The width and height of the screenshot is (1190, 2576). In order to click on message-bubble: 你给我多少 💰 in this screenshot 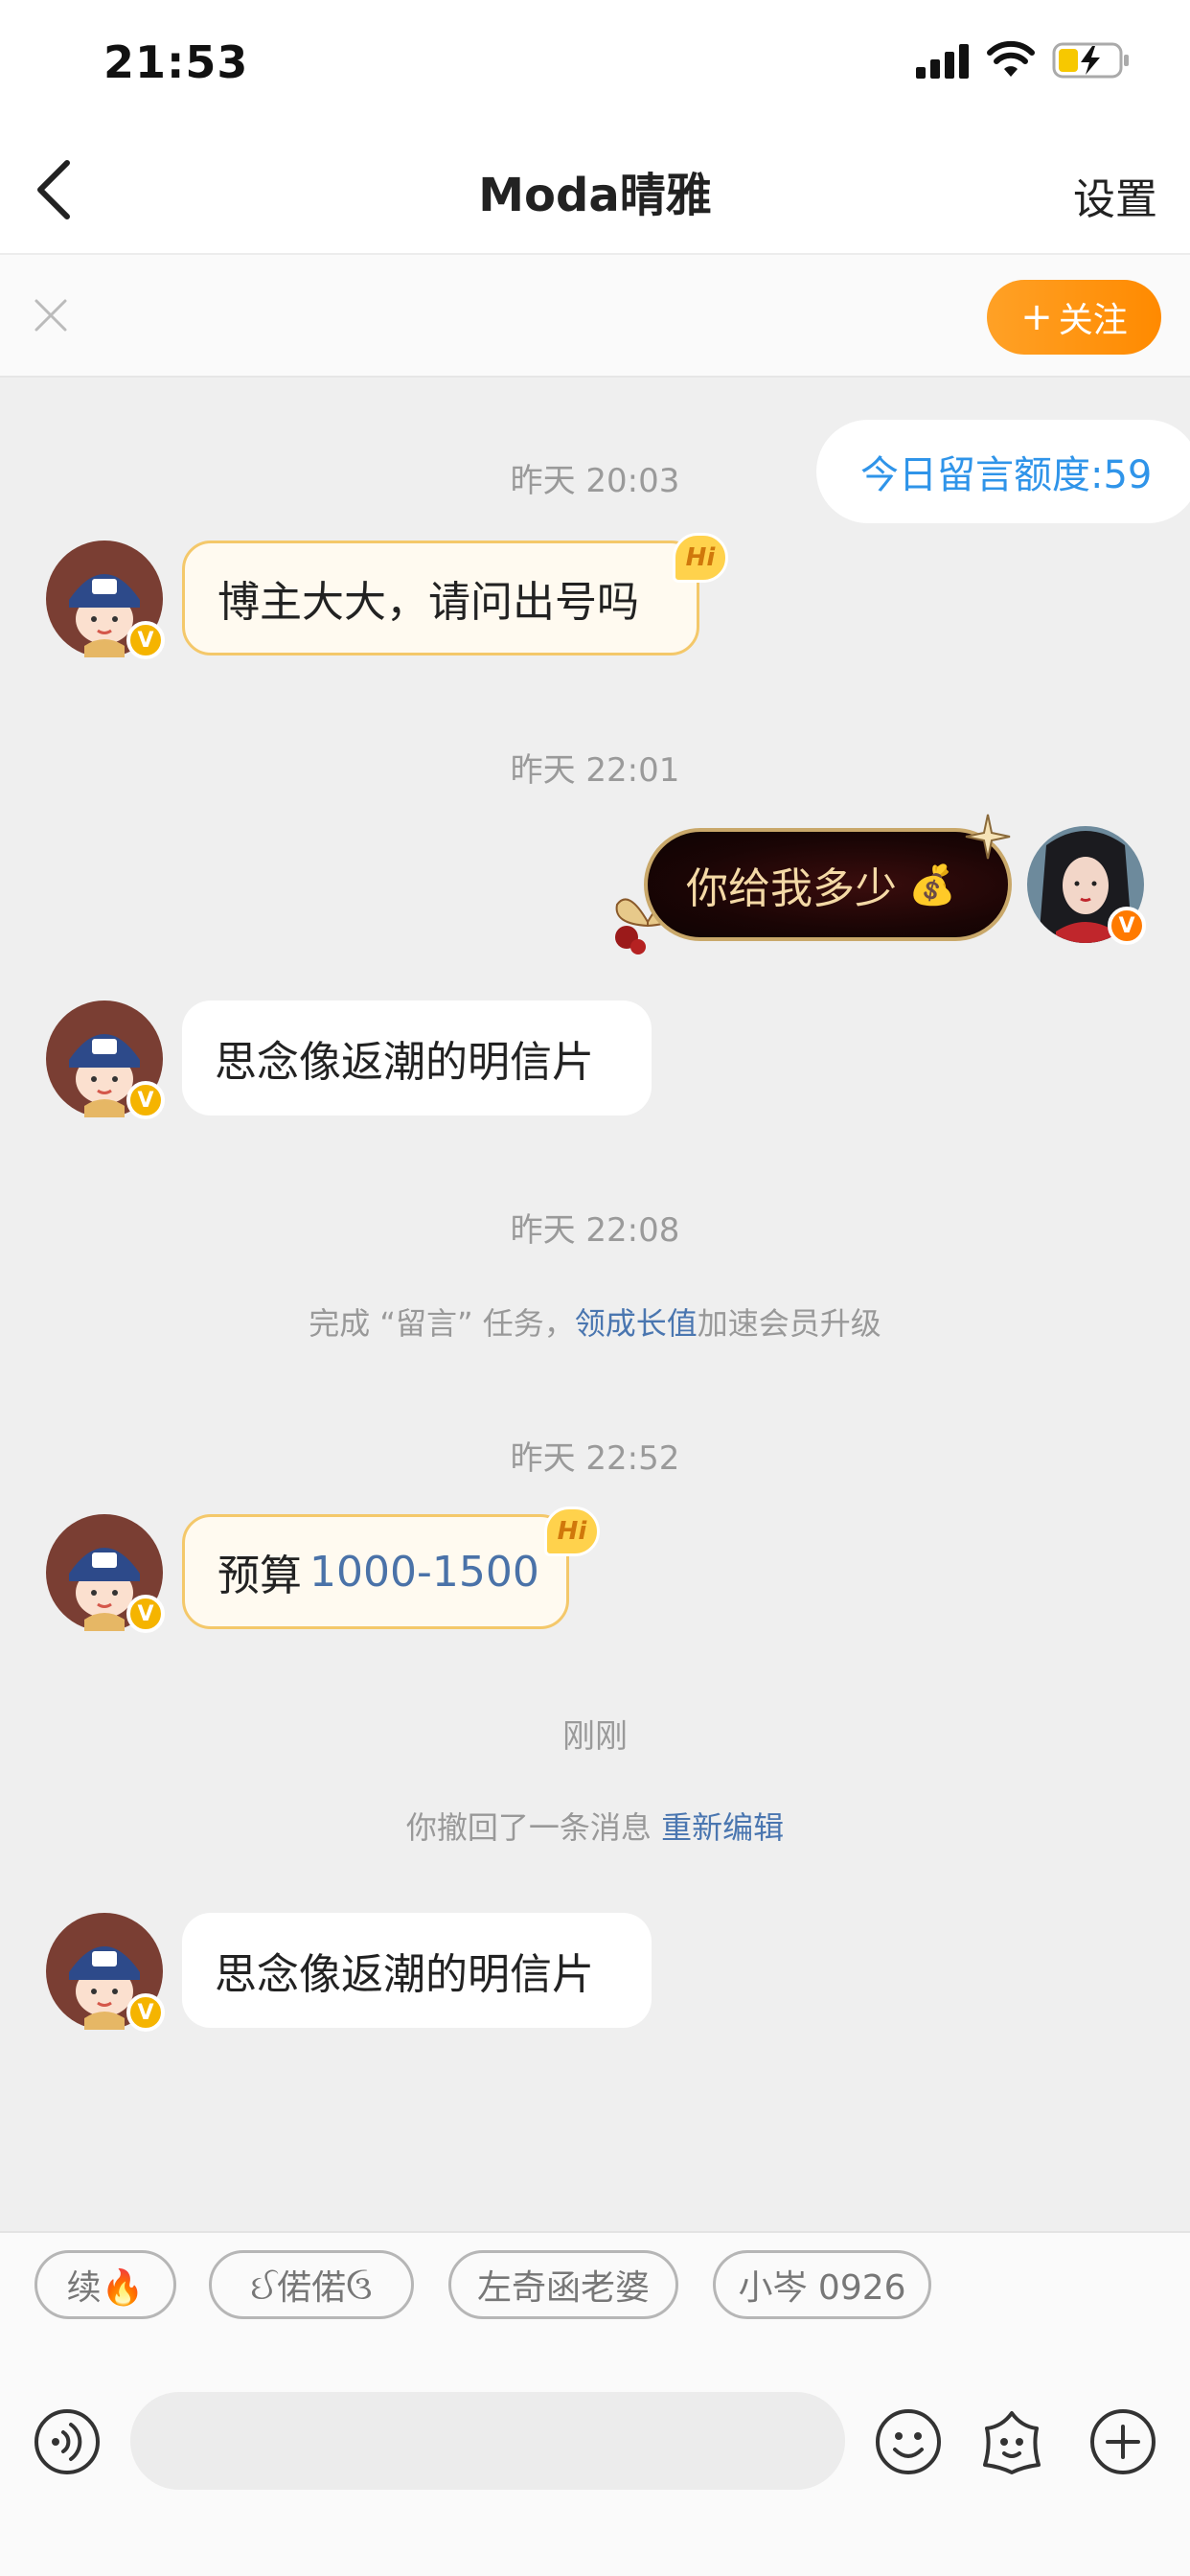, I will do `click(828, 884)`.